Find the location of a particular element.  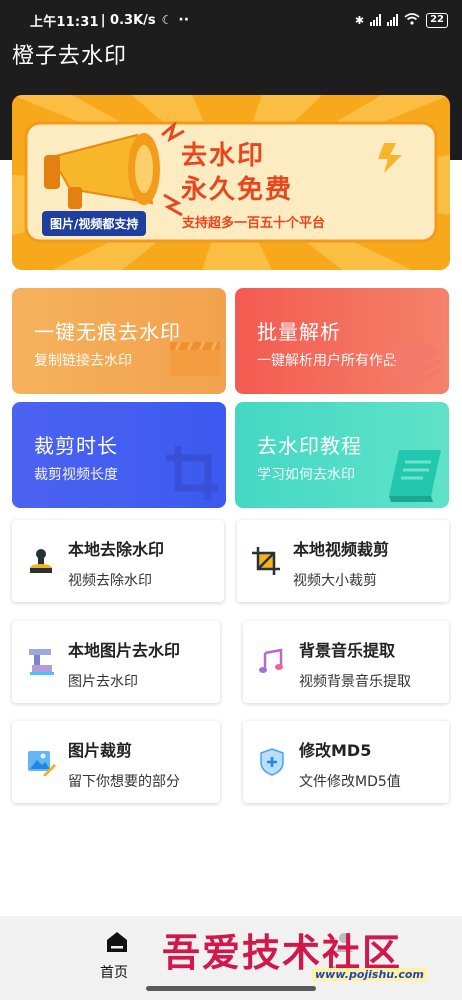

banner-headline-2: 永久免费 is located at coordinates (237, 190).